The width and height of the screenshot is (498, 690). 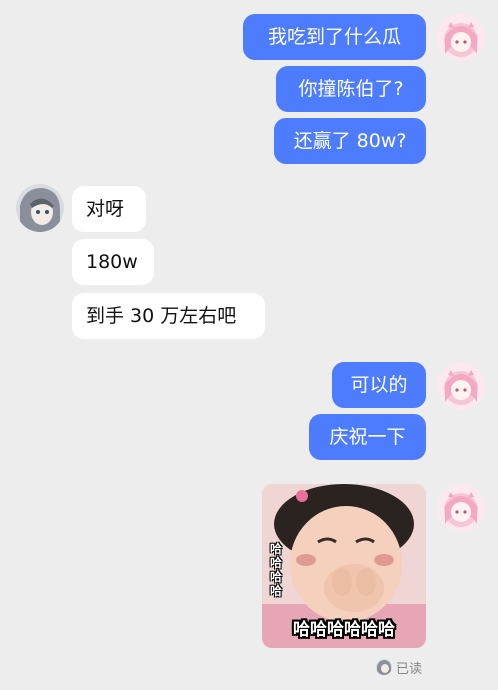 I want to click on message-bubble-outgoing: 还赢了 80w?, so click(x=350, y=141).